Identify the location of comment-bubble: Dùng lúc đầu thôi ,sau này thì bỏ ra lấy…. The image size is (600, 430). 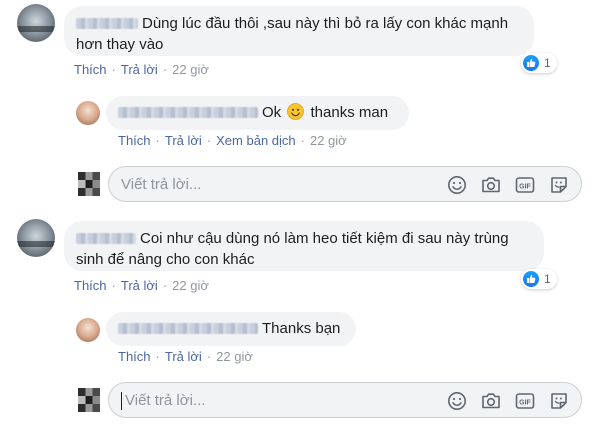
(299, 31).